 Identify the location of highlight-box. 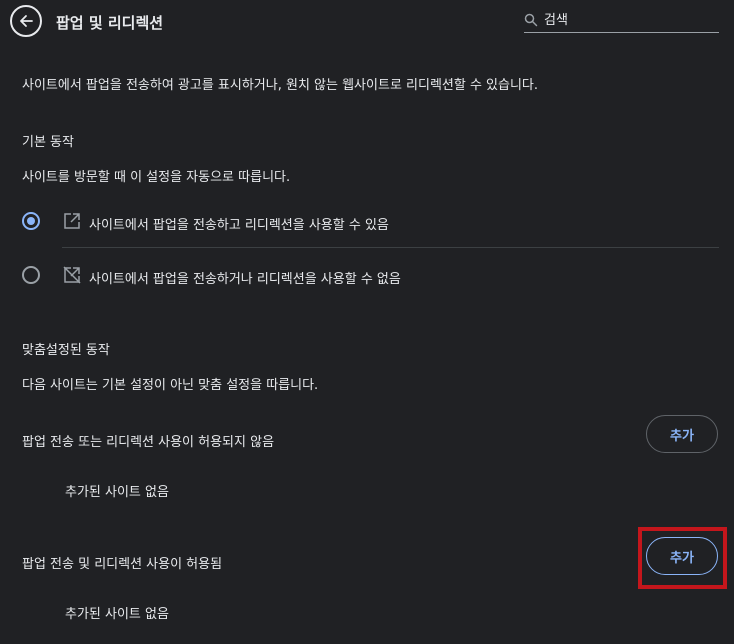
(682, 558).